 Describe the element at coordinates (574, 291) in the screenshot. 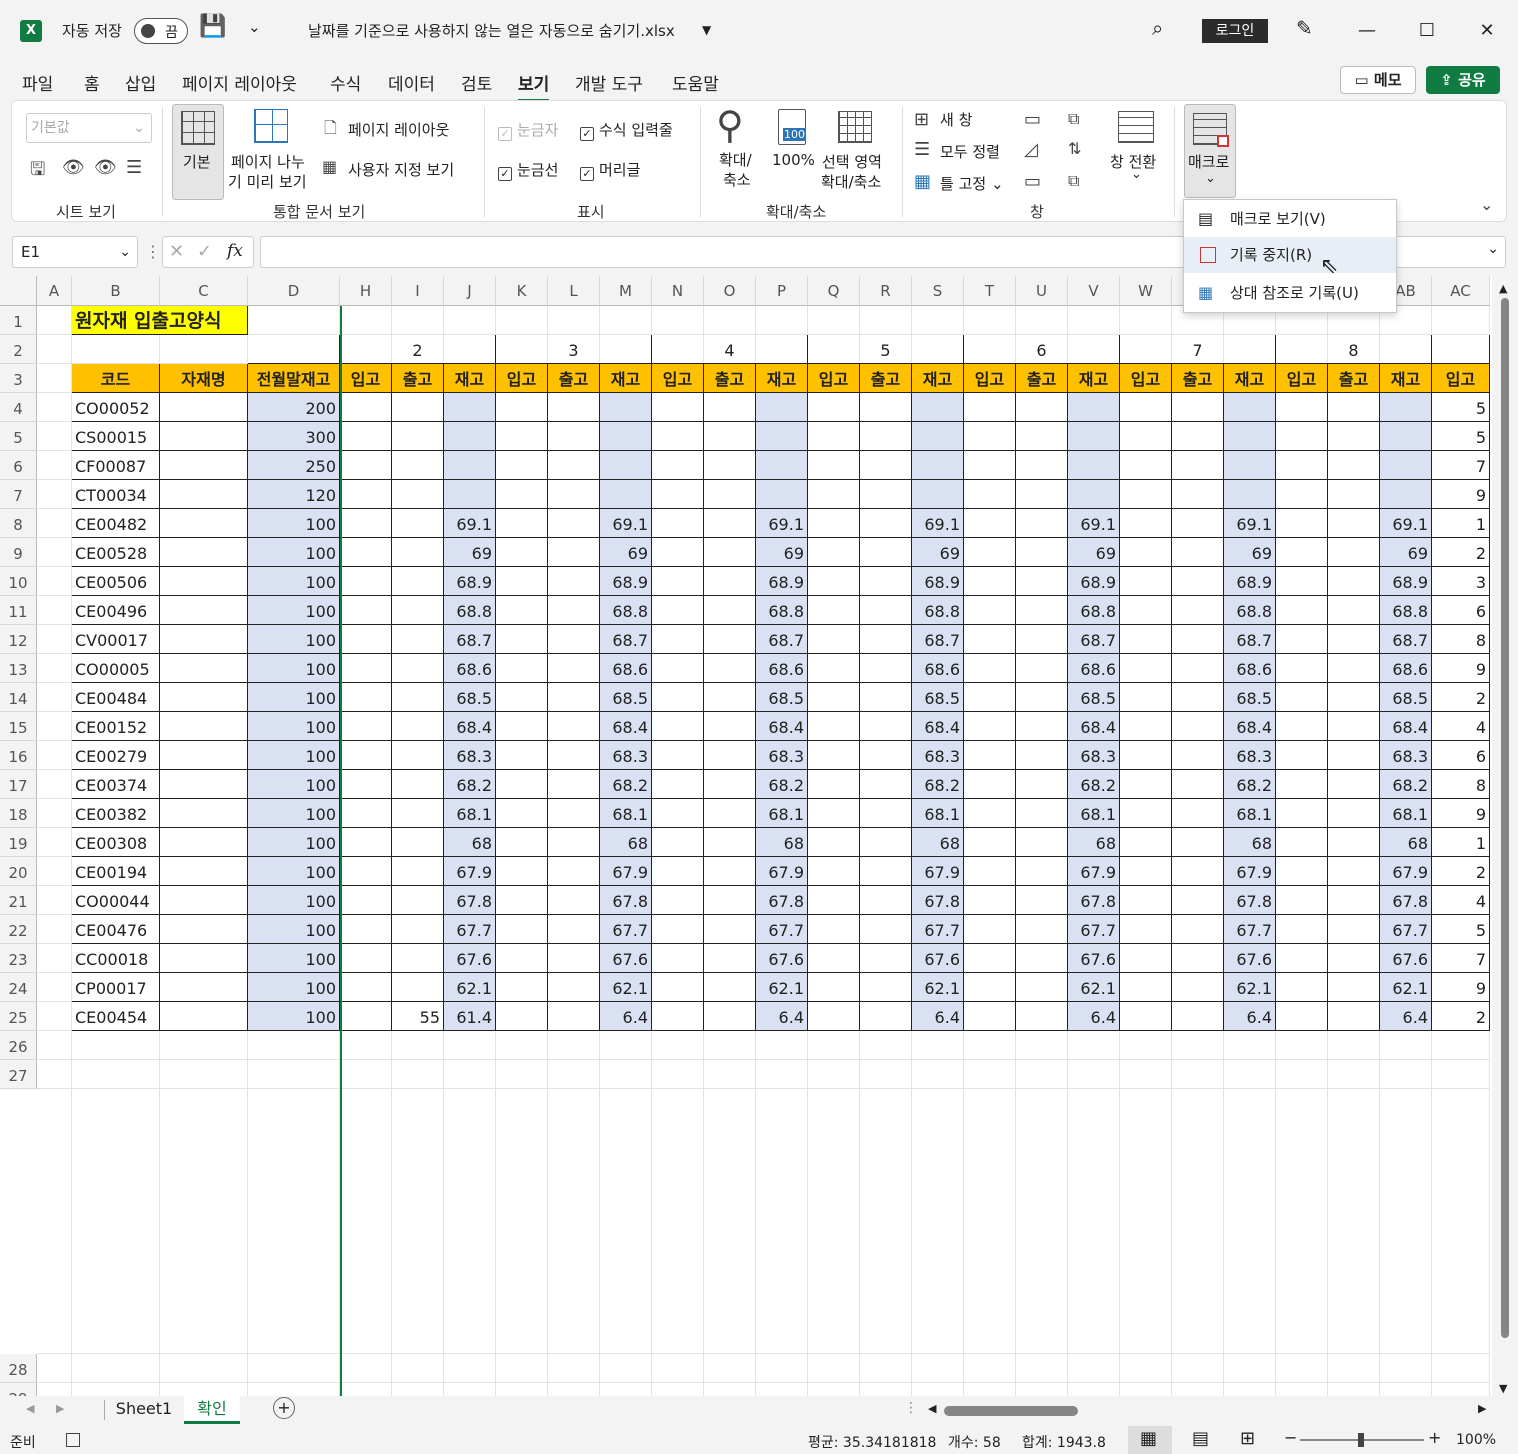

I see `column-header-l: L` at that location.